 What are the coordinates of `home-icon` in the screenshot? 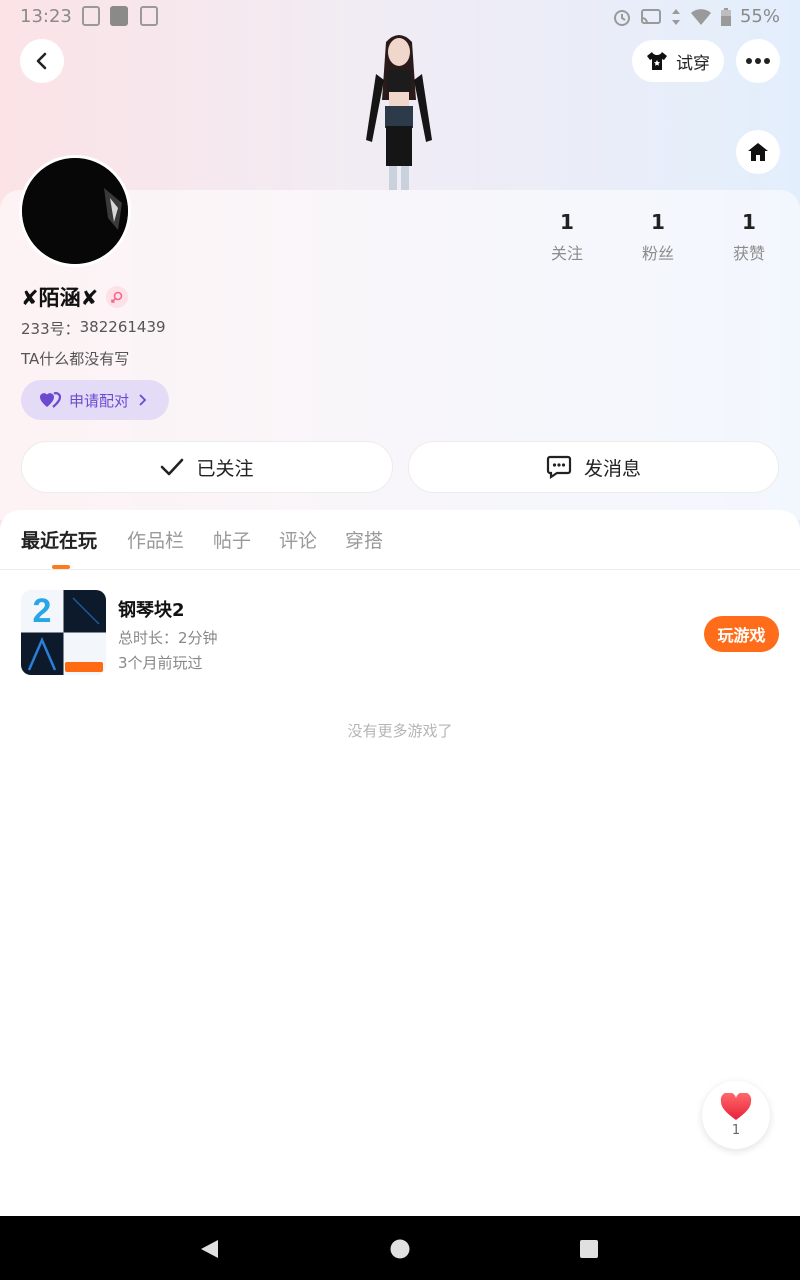 It's located at (758, 152).